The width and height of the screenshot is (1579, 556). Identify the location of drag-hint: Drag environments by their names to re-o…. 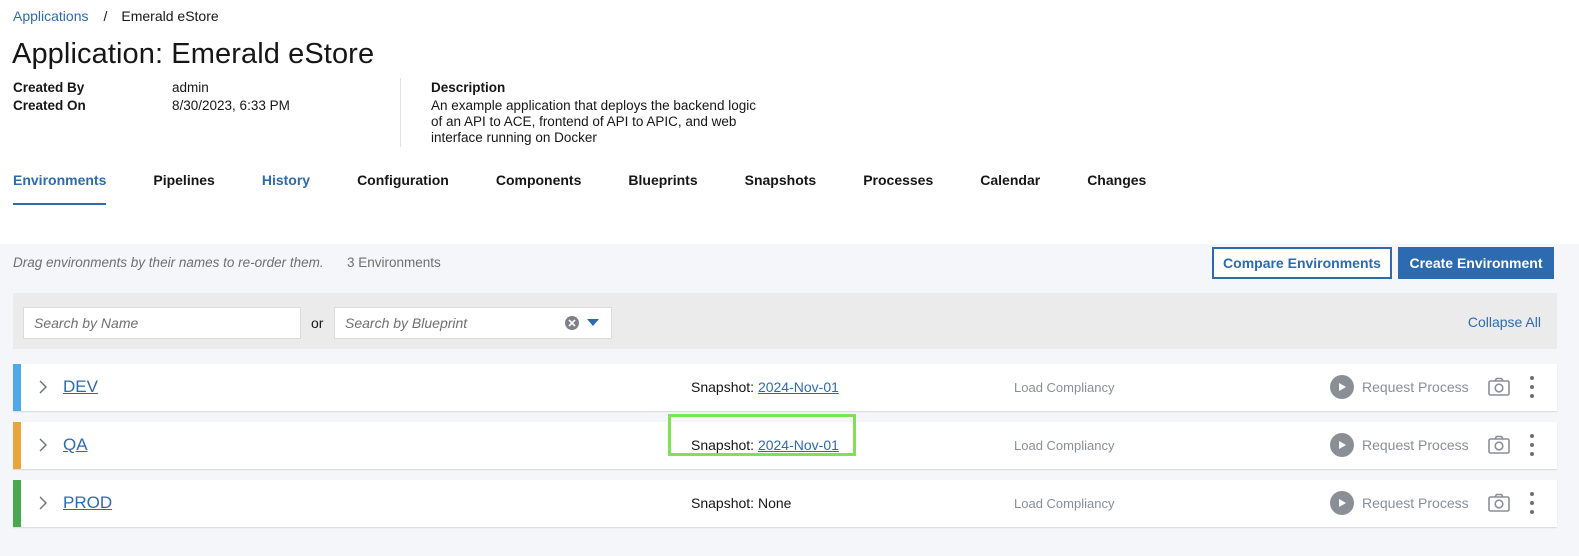
(168, 262).